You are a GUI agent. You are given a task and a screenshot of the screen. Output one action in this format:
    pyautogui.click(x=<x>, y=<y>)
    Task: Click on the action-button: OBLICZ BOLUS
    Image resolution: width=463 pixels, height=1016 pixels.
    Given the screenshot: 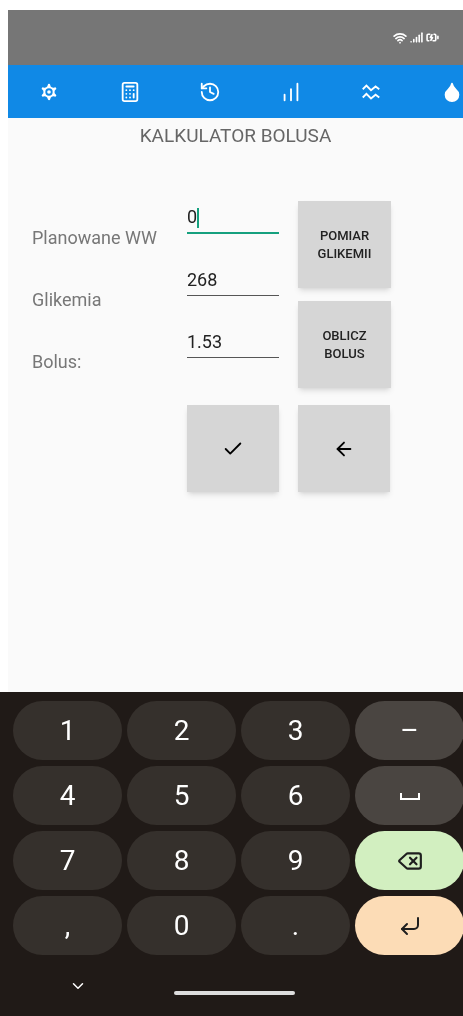 What is the action you would take?
    pyautogui.click(x=344, y=344)
    